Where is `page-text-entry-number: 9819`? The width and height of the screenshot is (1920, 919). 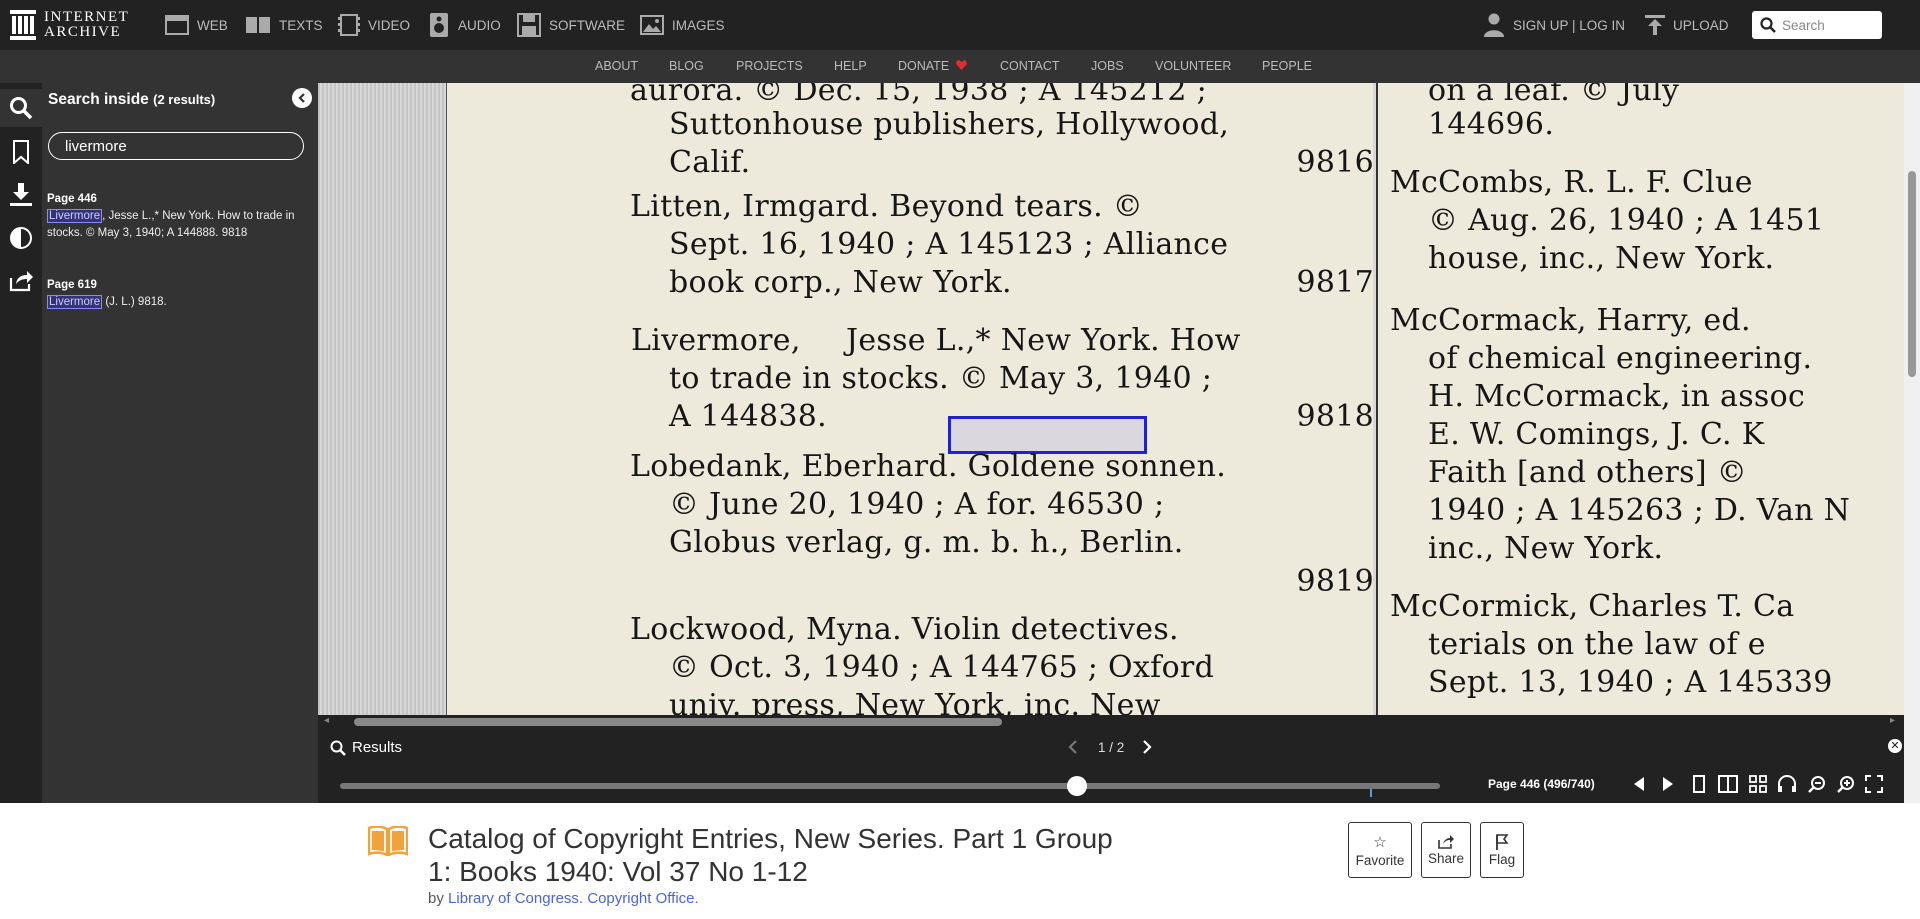 page-text-entry-number: 9819 is located at coordinates (1335, 581).